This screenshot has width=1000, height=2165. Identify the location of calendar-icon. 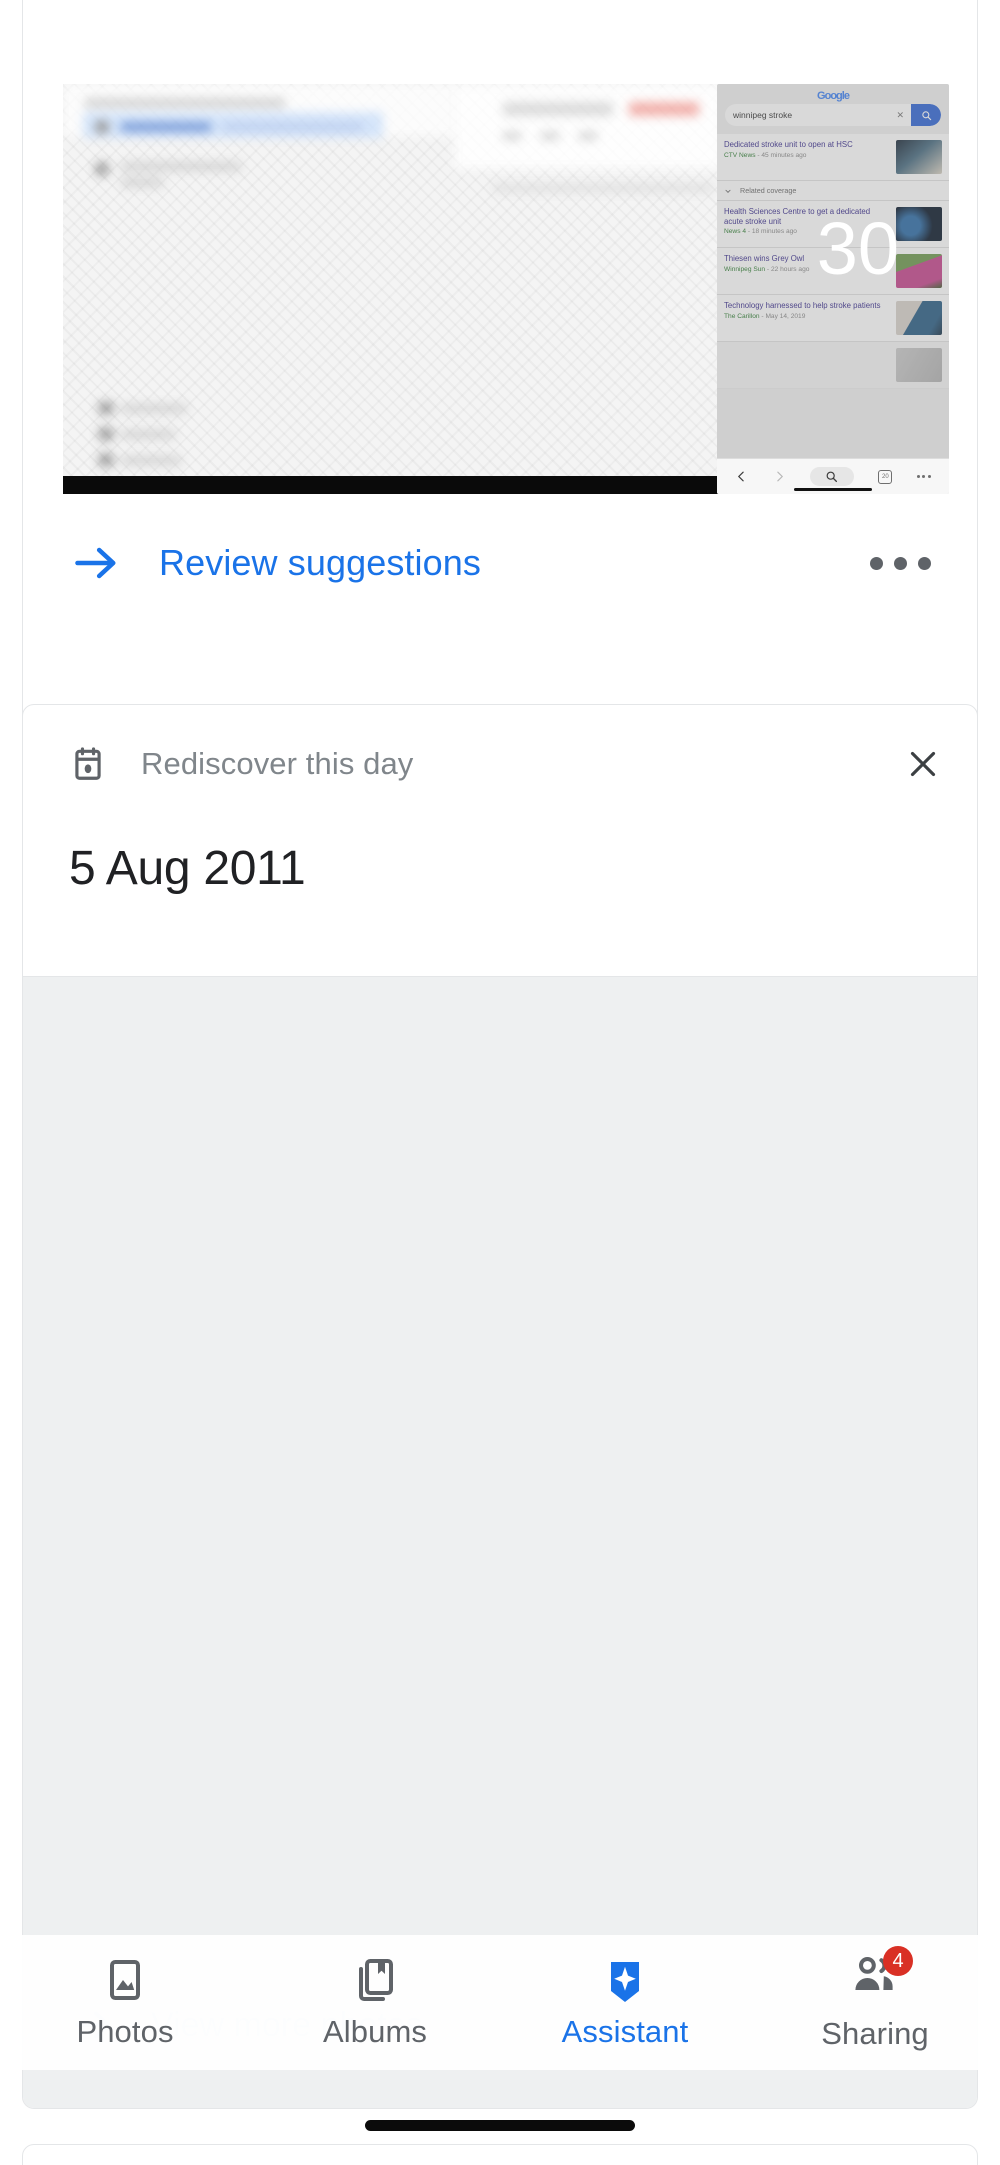
(88, 763).